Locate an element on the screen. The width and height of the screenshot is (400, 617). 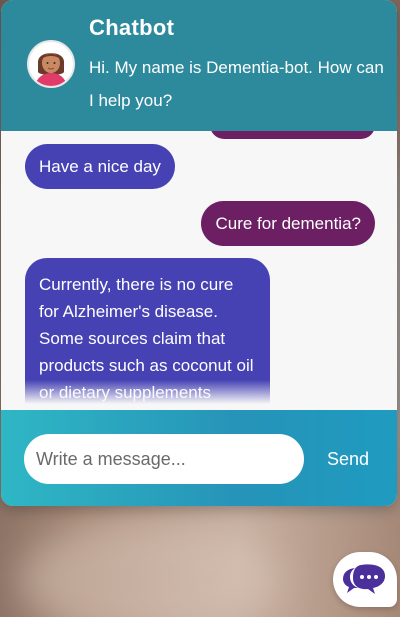
message-input is located at coordinates (164, 459).